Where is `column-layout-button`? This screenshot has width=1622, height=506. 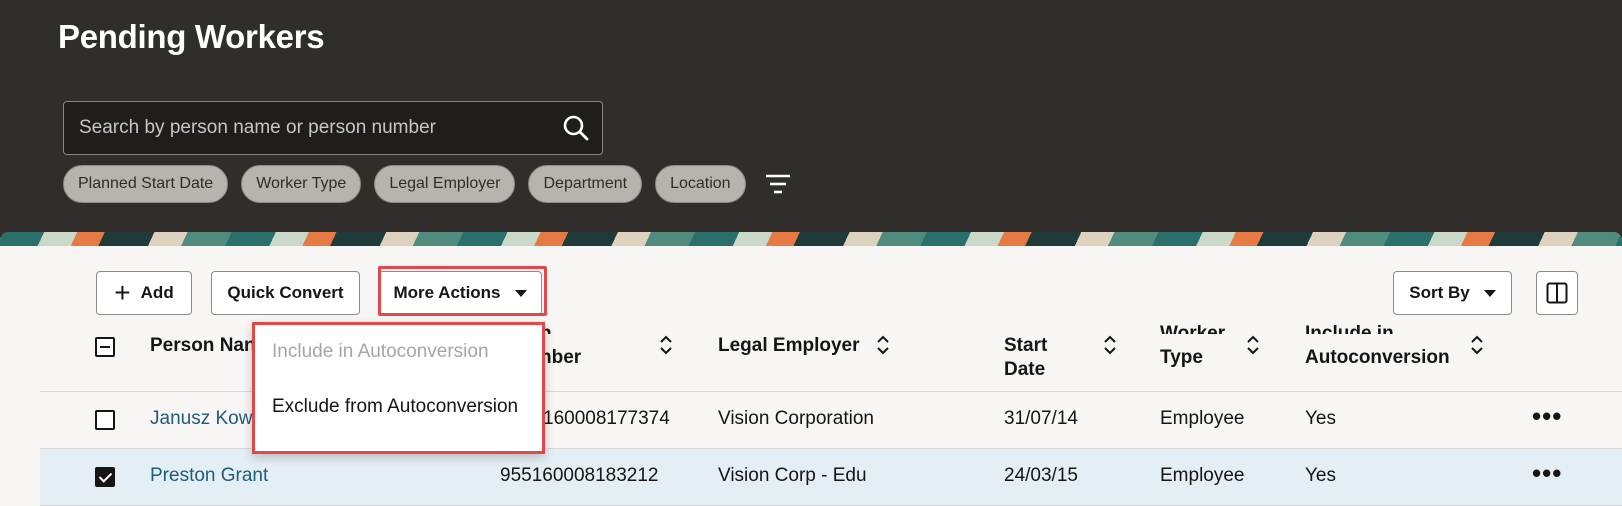 column-layout-button is located at coordinates (1557, 293).